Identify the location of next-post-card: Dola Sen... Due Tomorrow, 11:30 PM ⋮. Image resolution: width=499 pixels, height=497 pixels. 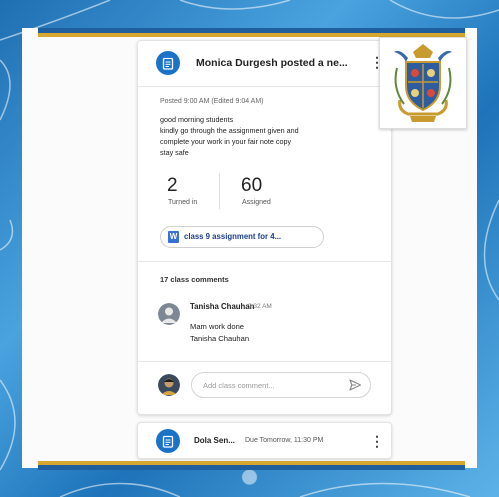
(264, 440).